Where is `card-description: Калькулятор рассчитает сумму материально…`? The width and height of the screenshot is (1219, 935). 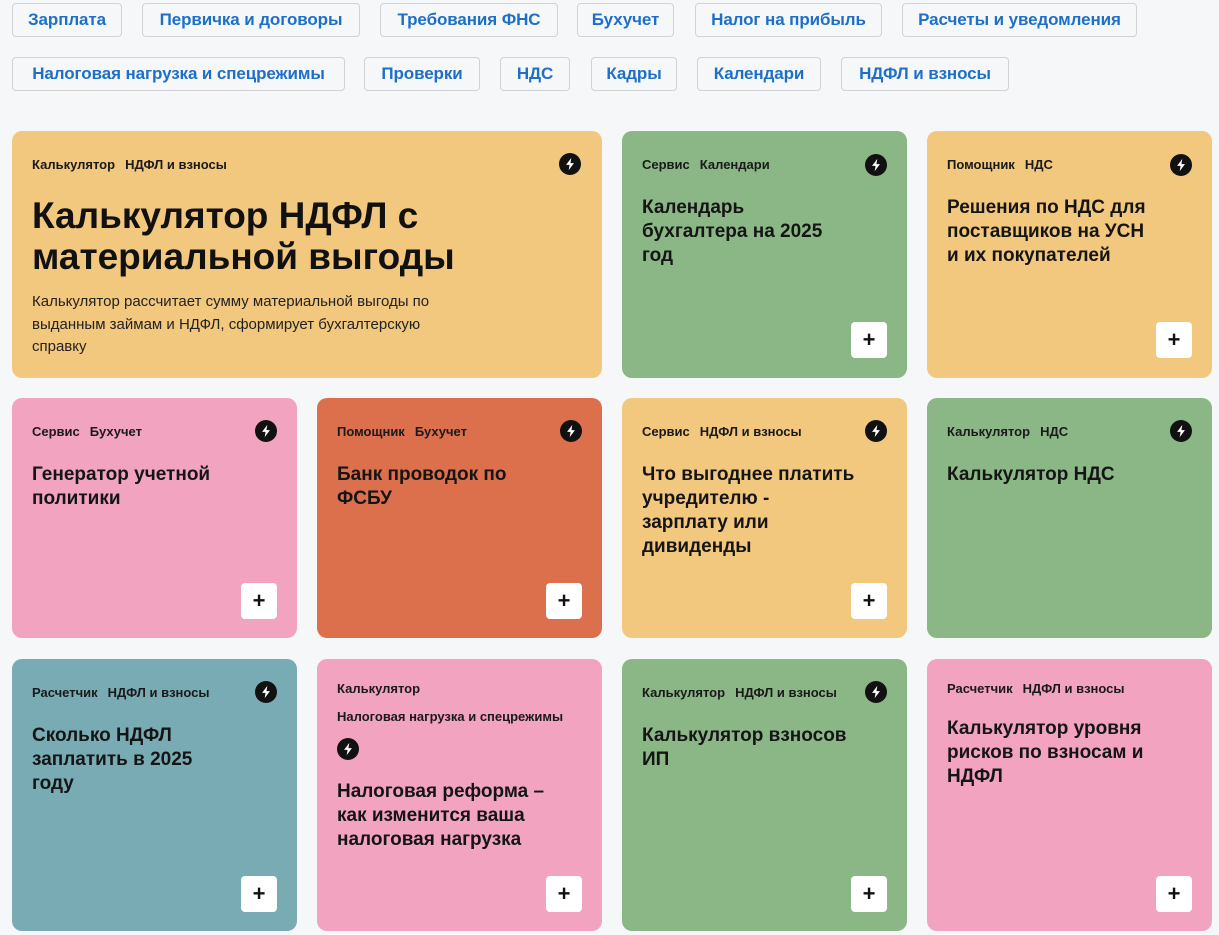
card-description: Калькулятор рассчитает сумму материально… is located at coordinates (231, 324).